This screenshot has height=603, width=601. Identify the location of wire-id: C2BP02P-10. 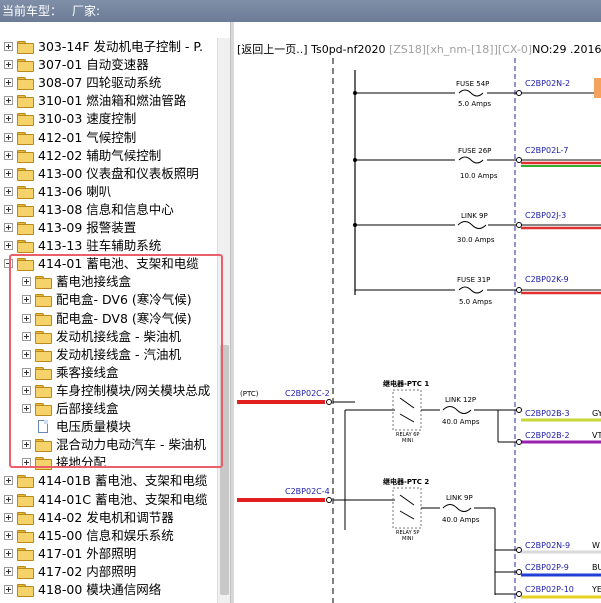
(549, 589).